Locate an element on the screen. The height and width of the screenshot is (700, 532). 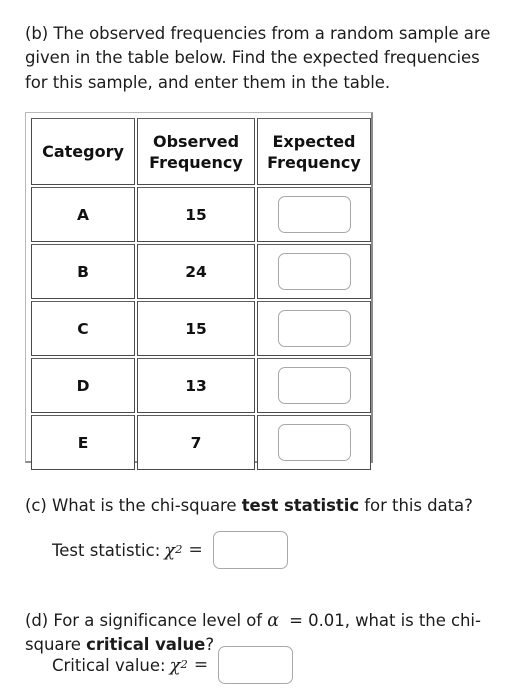
expected-header-line-2: Frequency is located at coordinates (314, 162).